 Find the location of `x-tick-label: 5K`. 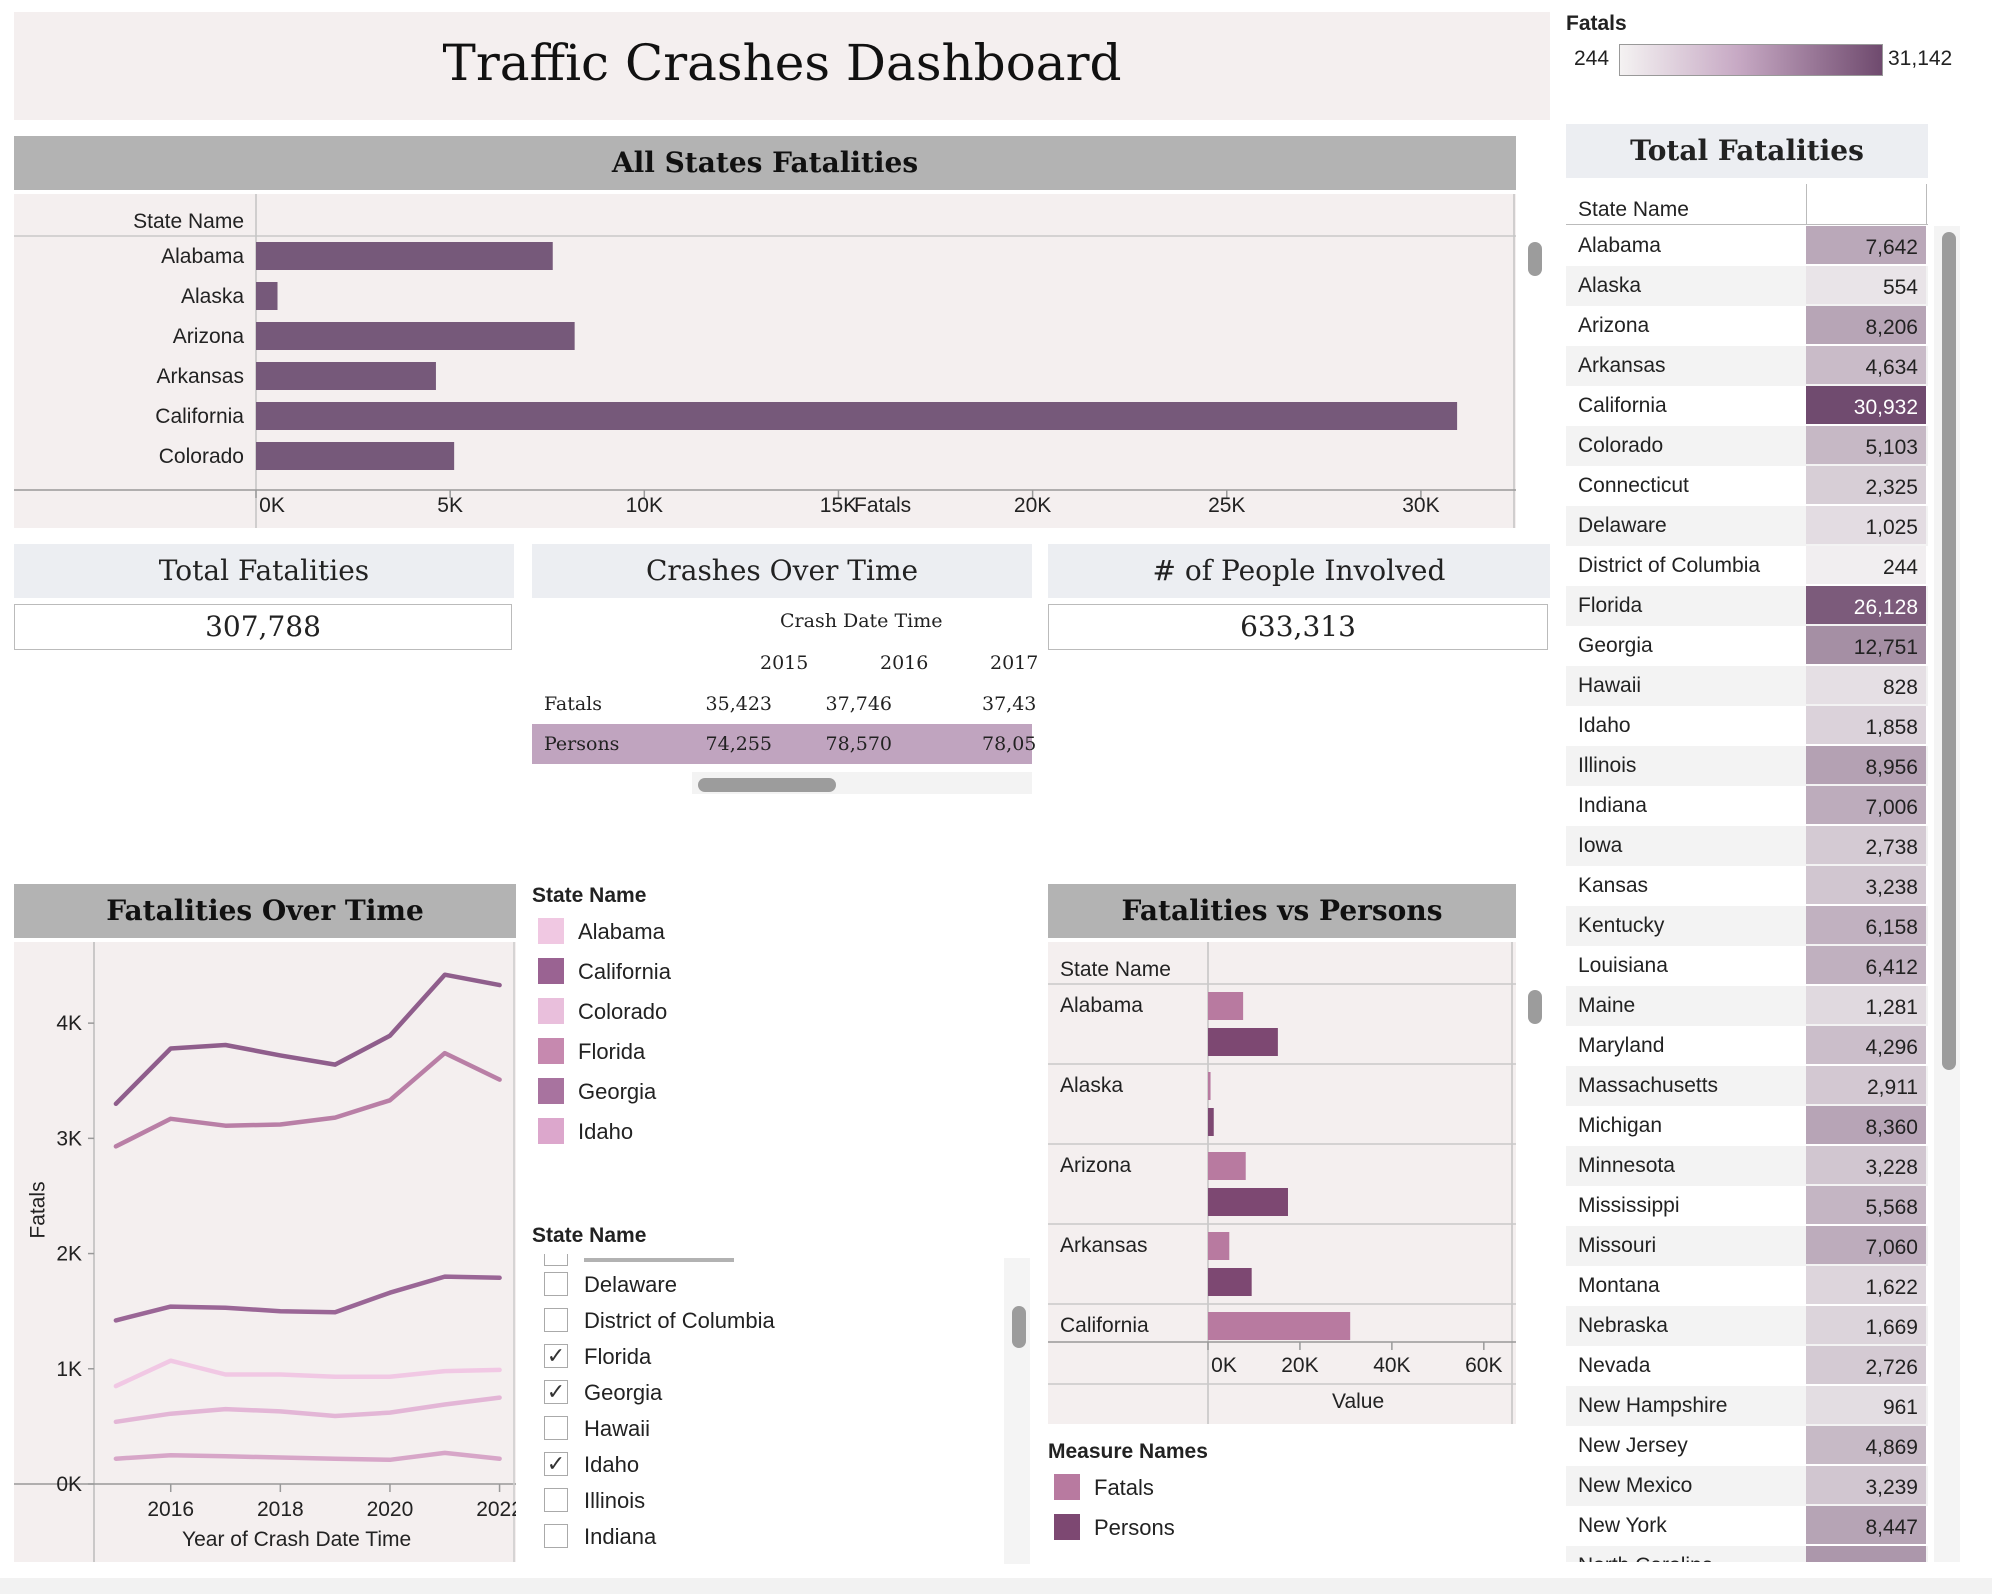

x-tick-label: 5K is located at coordinates (450, 505).